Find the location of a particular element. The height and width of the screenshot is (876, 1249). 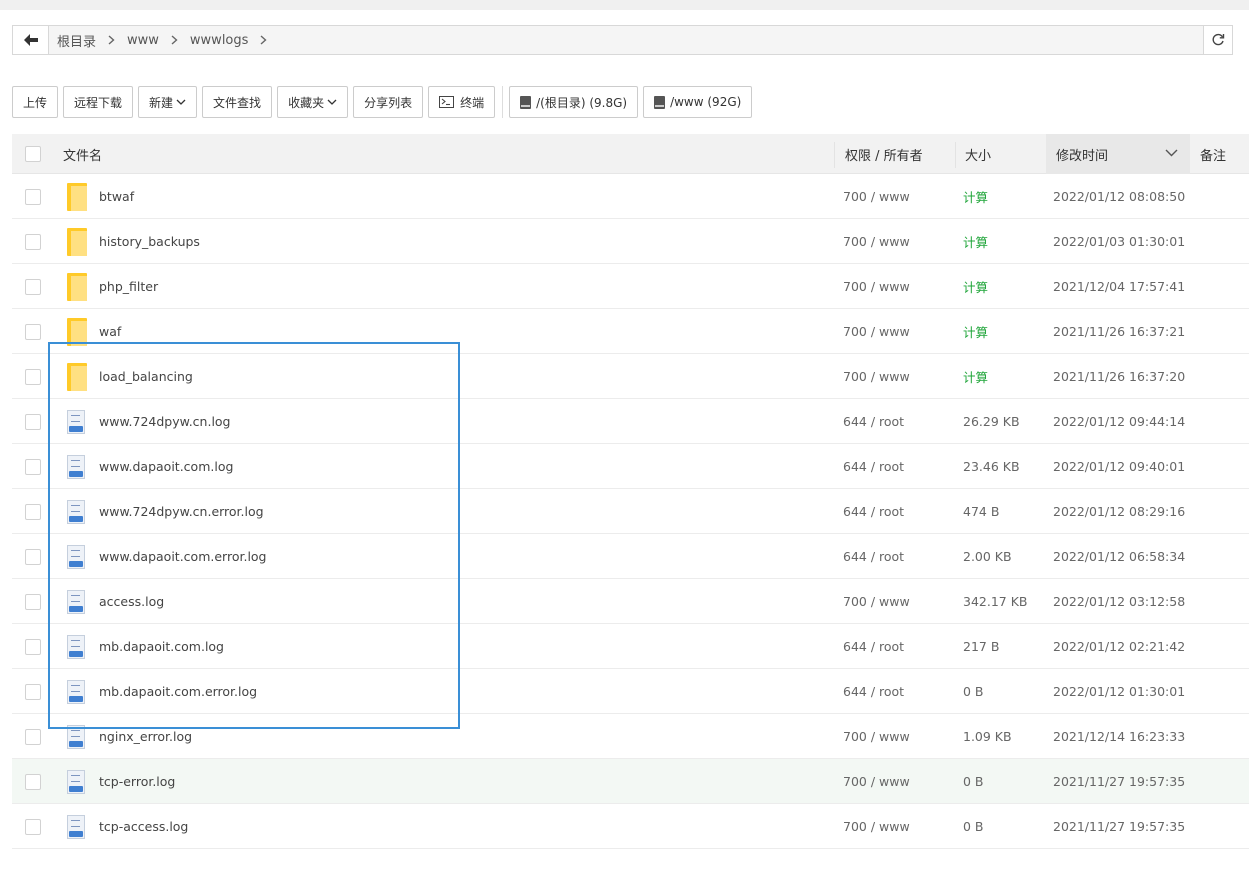

file-name: load_balancing is located at coordinates (146, 376).